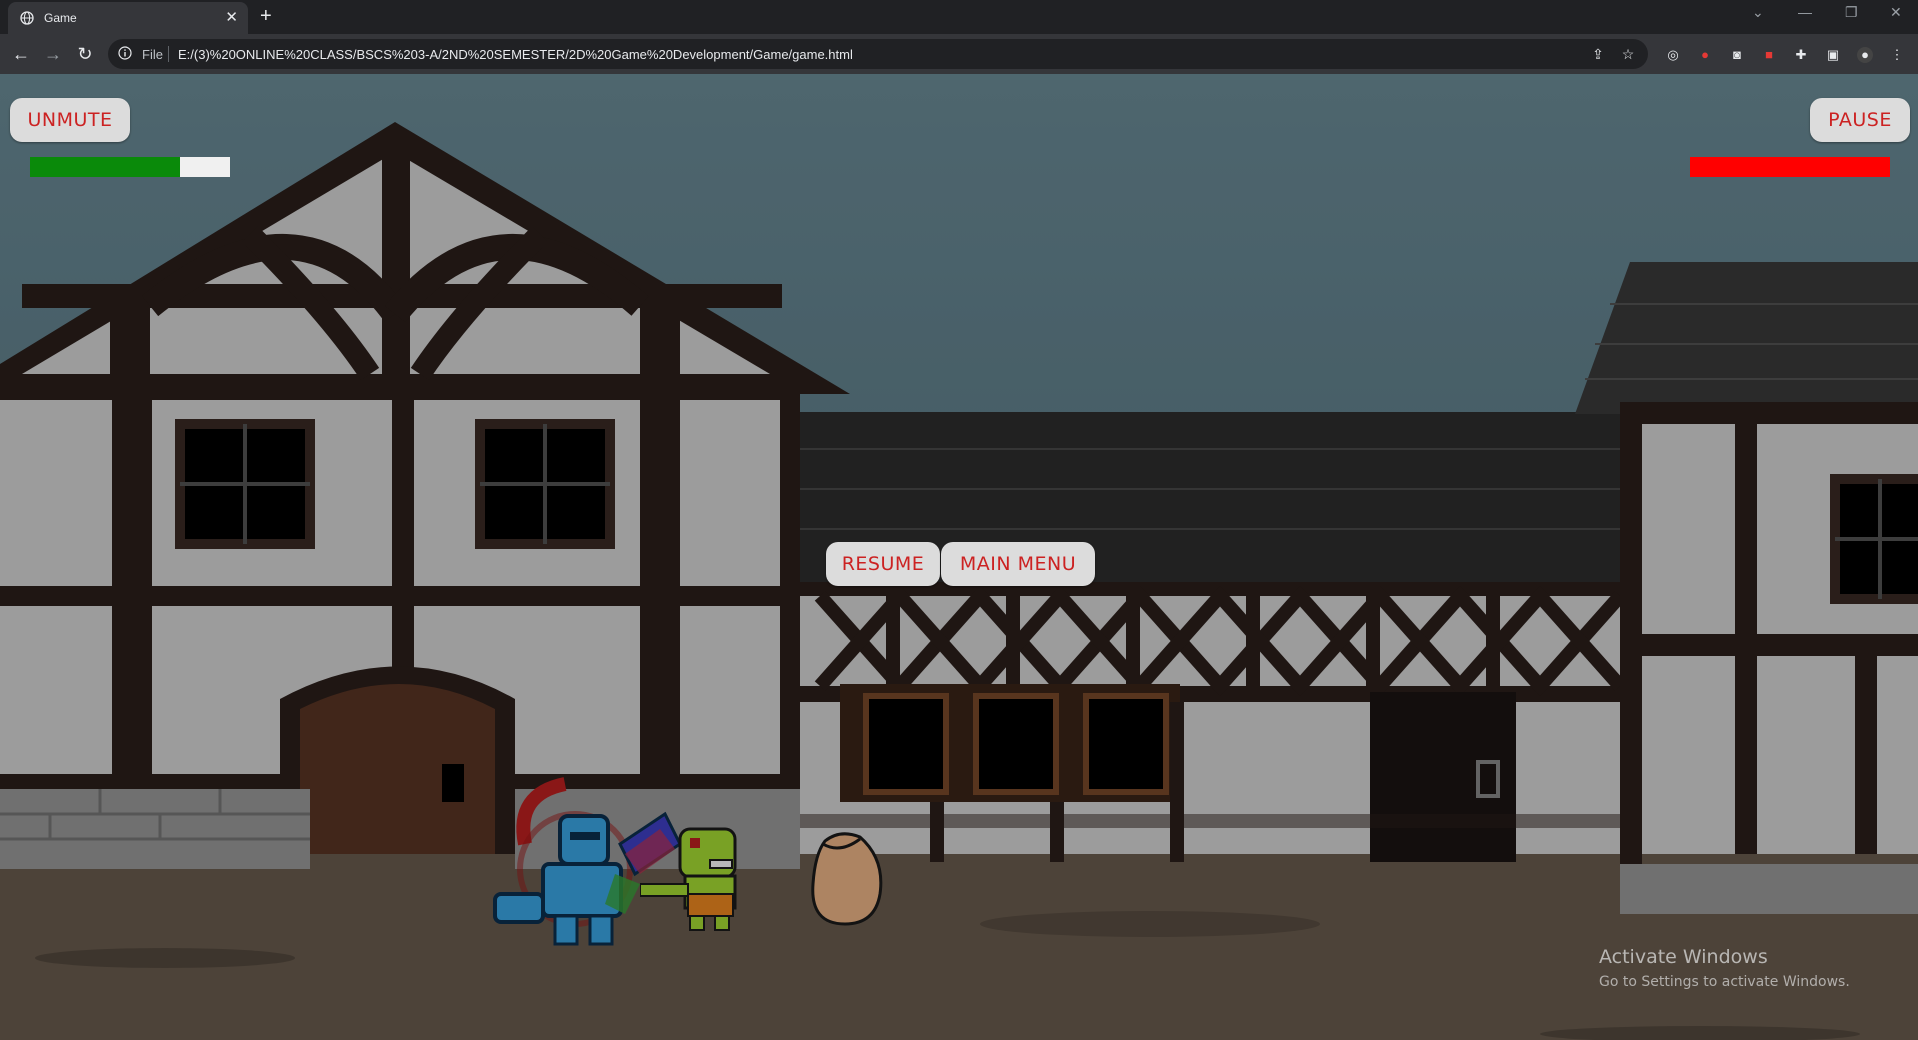  What do you see at coordinates (1897, 55) in the screenshot?
I see `menu-kebab-icon: ⋮` at bounding box center [1897, 55].